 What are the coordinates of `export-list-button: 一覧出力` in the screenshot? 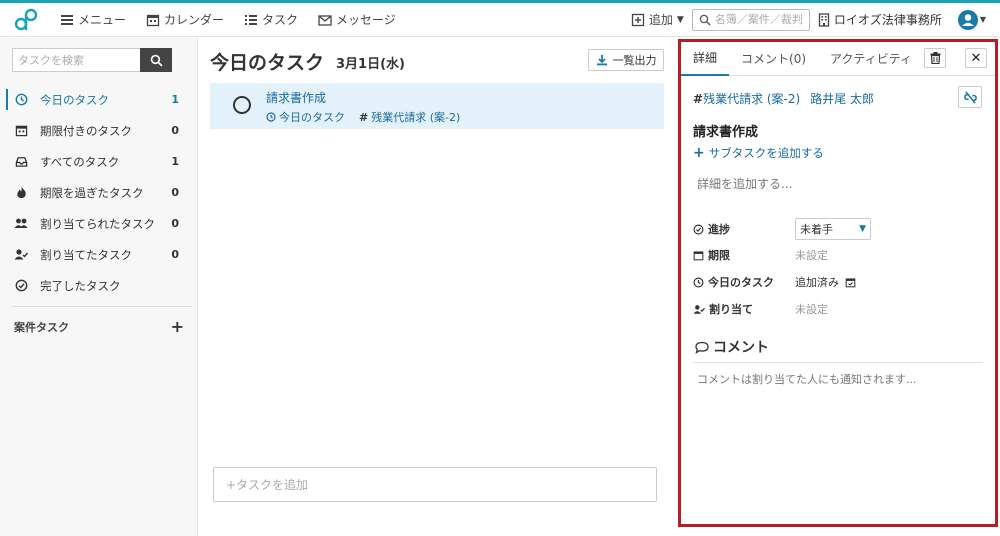 It's located at (626, 60).